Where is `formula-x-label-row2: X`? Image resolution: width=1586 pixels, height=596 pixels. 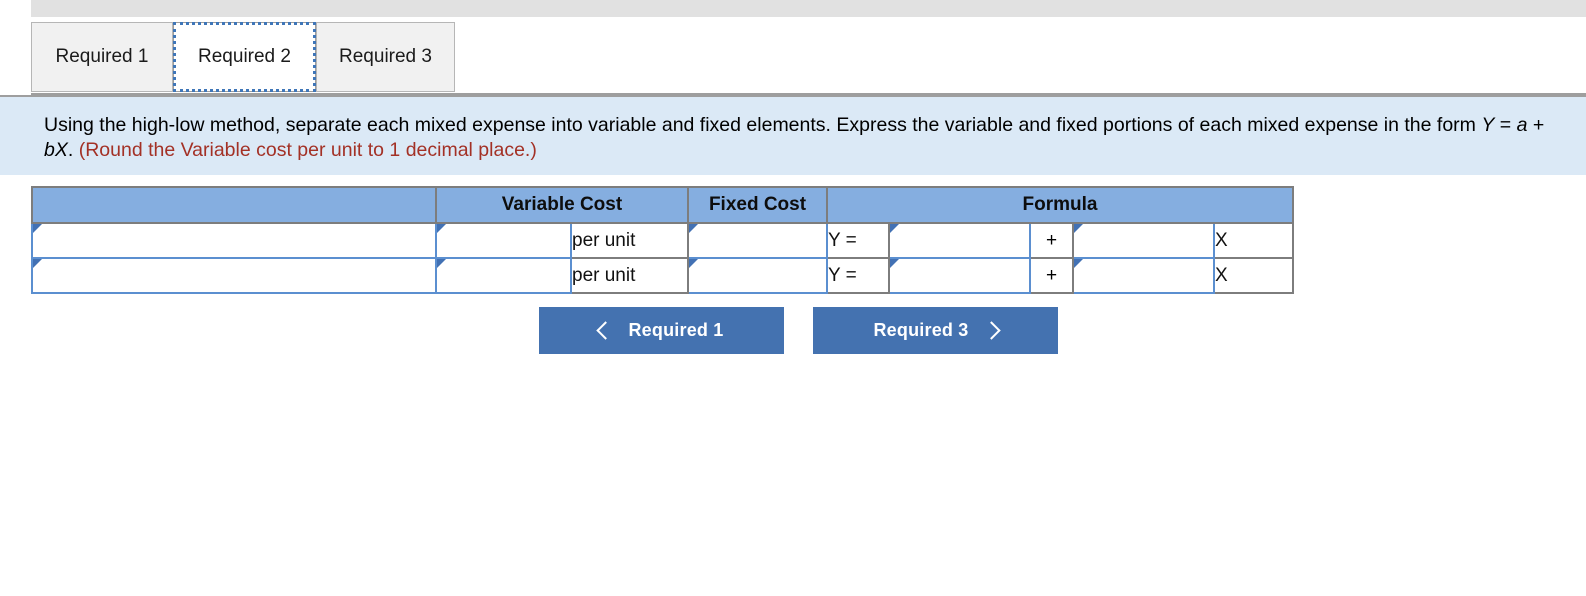 formula-x-label-row2: X is located at coordinates (1253, 275).